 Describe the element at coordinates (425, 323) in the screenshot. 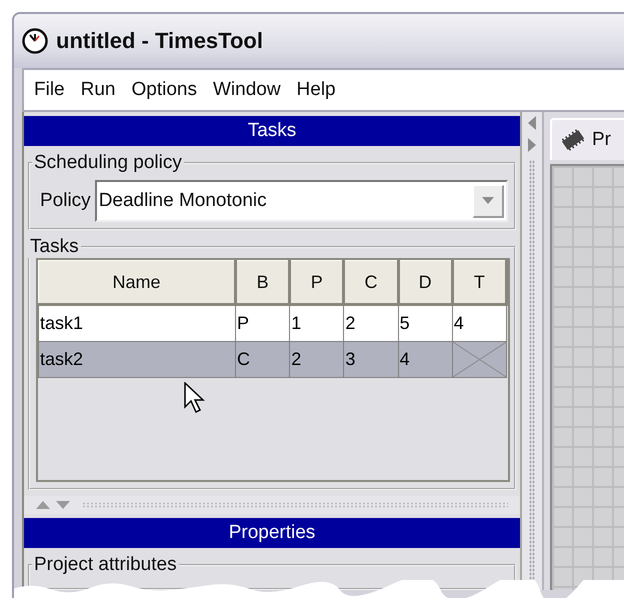

I see `table-cell: 5` at that location.